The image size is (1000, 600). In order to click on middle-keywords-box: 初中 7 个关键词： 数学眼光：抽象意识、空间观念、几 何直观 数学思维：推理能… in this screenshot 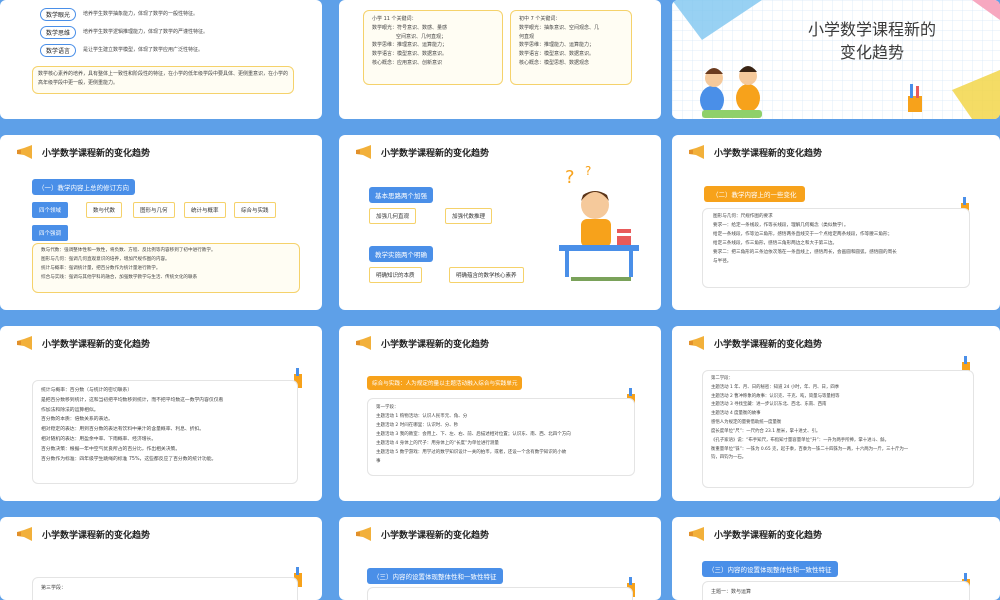, I will do `click(571, 47)`.